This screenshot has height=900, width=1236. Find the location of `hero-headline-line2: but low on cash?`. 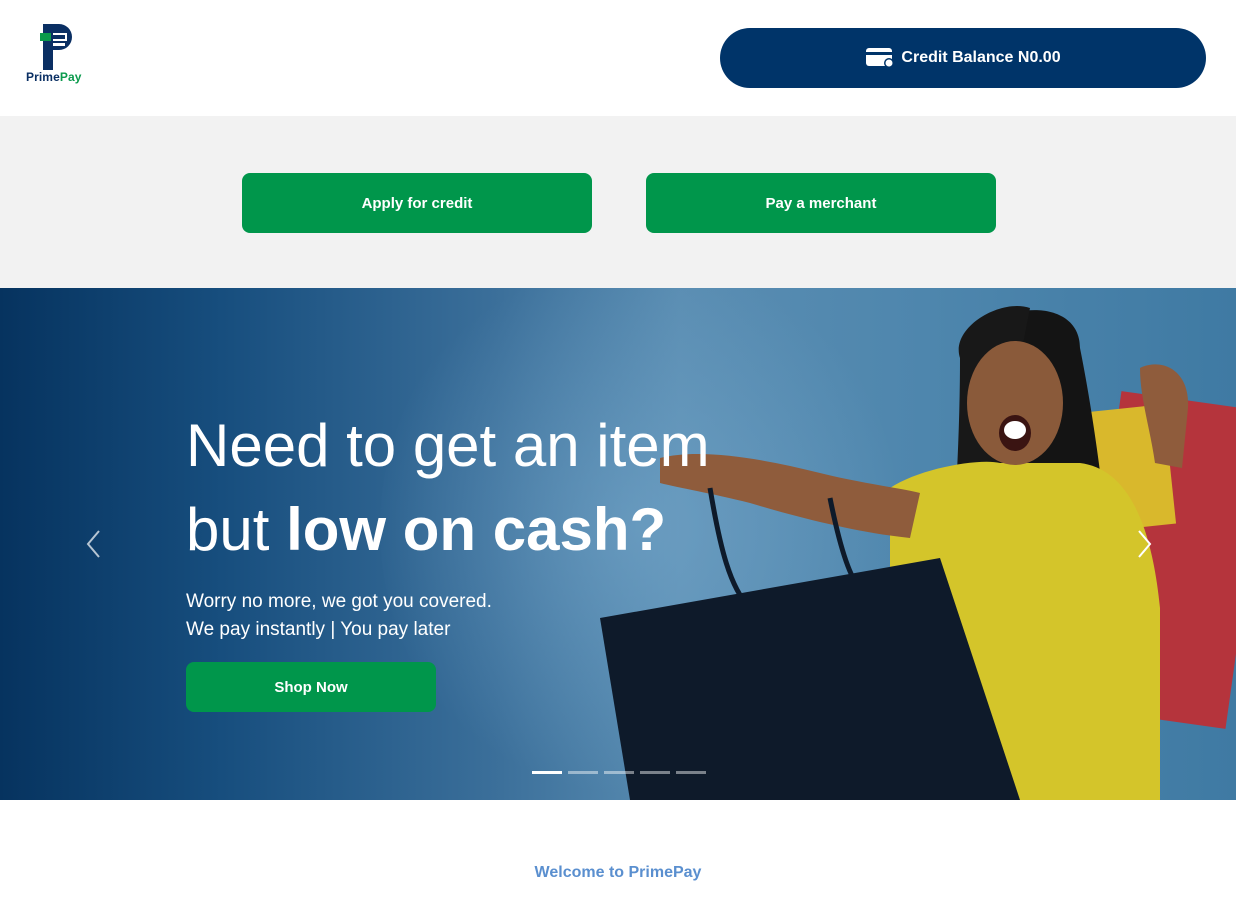

hero-headline-line2: but low on cash? is located at coordinates (426, 529).